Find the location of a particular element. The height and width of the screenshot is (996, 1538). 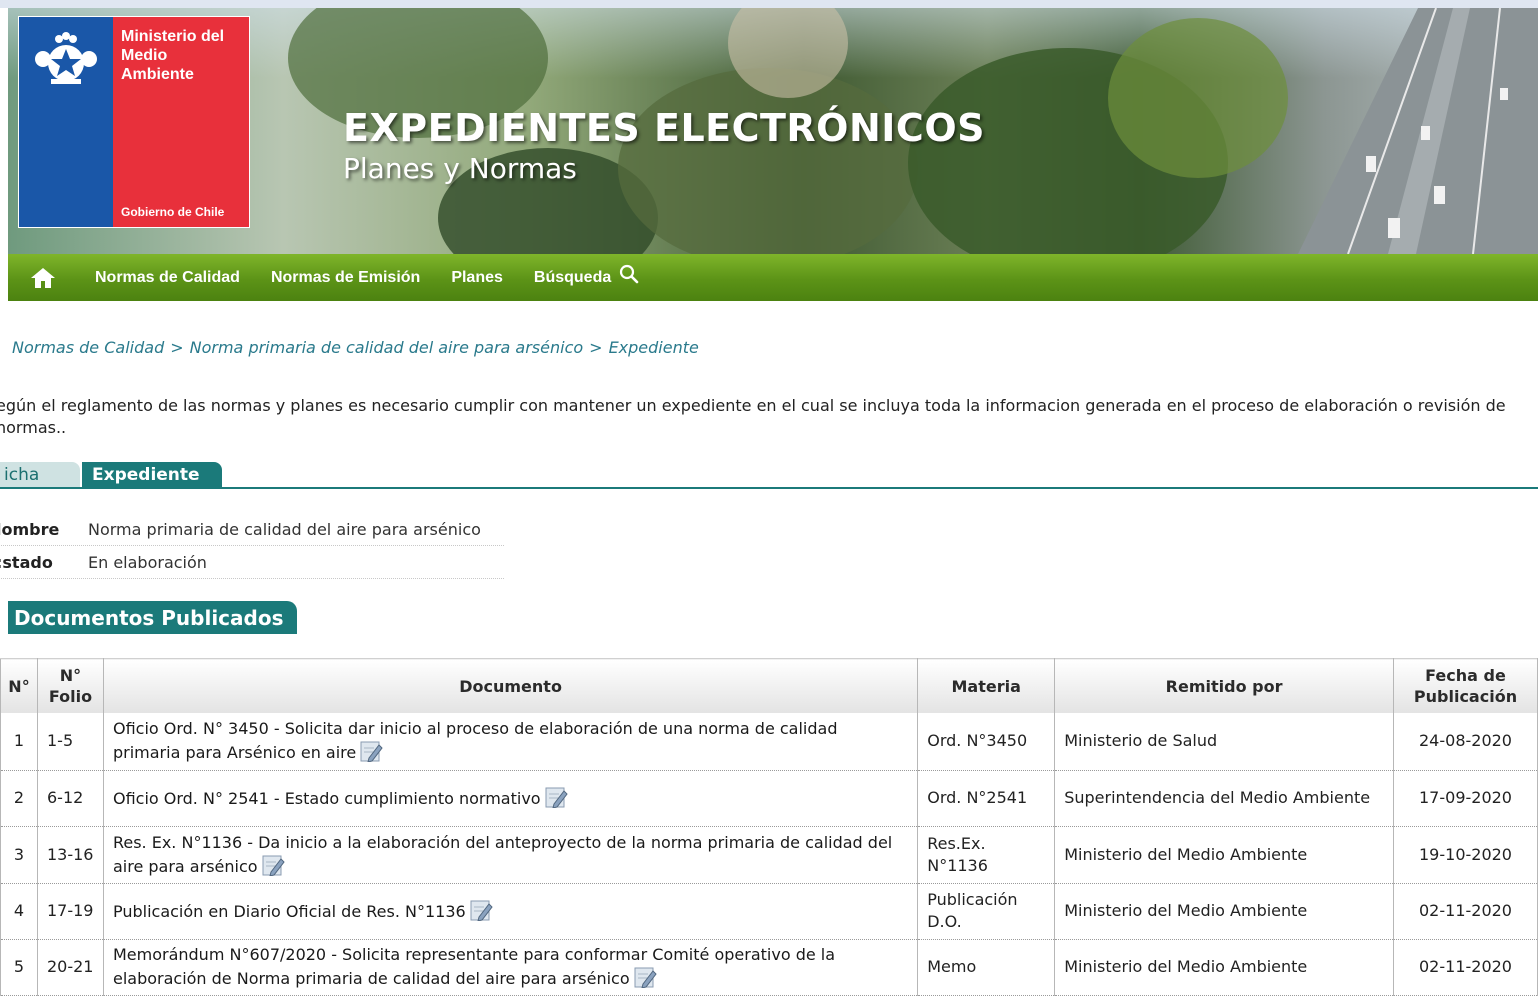

top-strip is located at coordinates (769, 4).